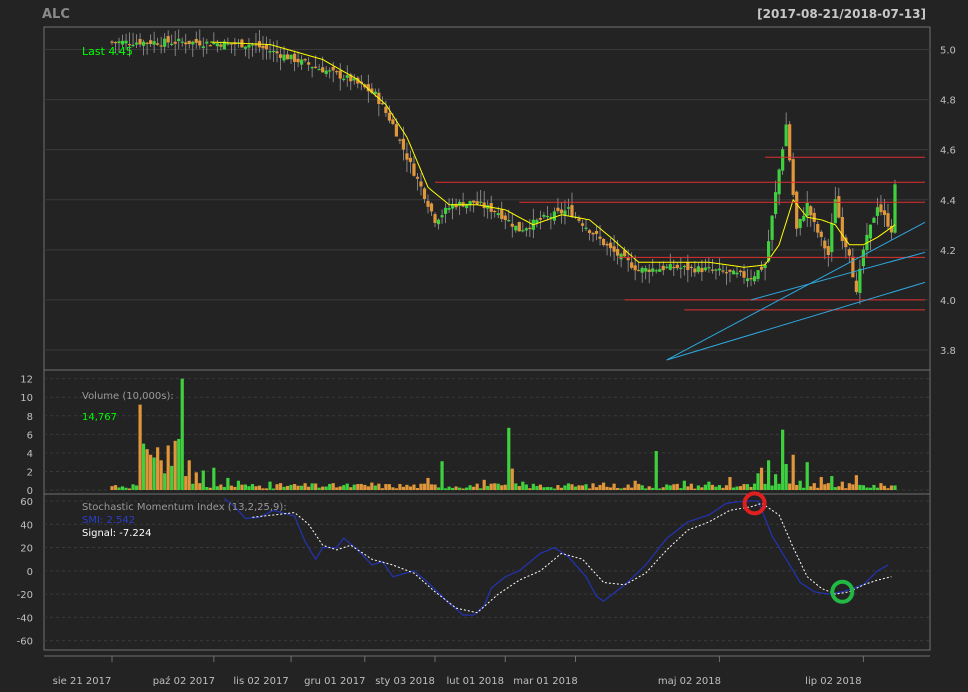 The width and height of the screenshot is (968, 692). Describe the element at coordinates (26, 380) in the screenshot. I see `volume-tick-label: 12` at that location.